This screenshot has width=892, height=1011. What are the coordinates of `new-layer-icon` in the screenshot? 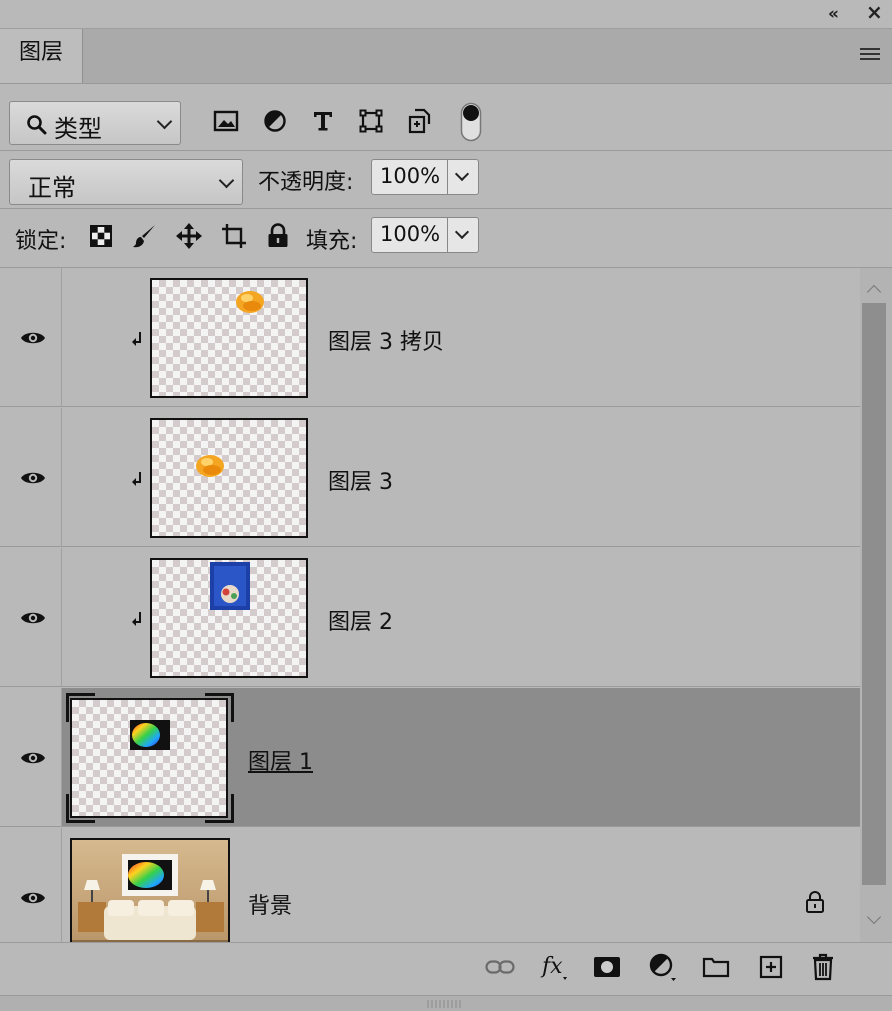 It's located at (771, 967).